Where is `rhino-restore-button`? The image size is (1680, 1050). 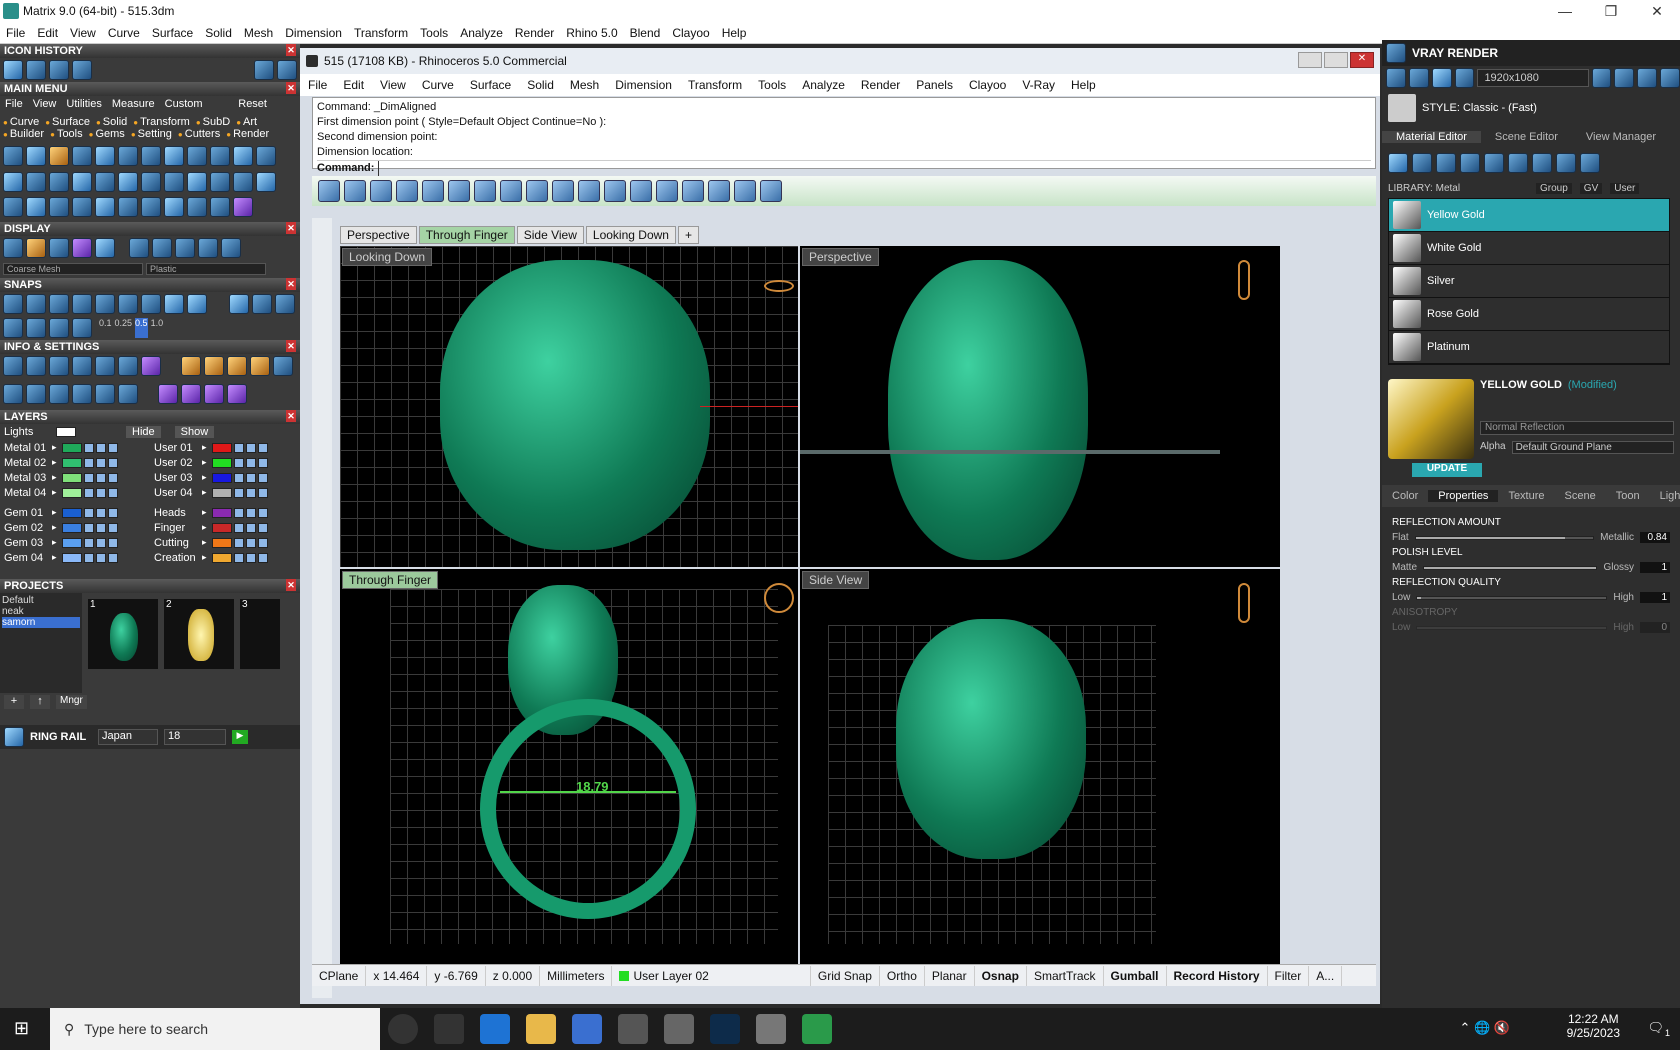
rhino-restore-button is located at coordinates (1336, 60).